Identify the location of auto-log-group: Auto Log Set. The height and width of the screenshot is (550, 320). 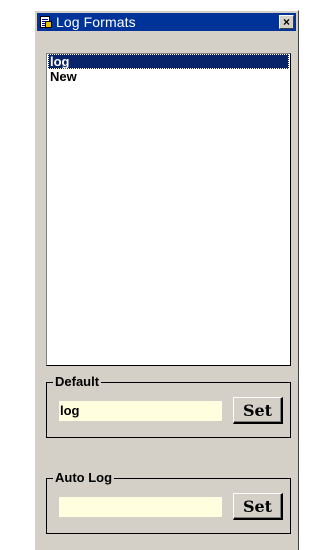
(168, 502).